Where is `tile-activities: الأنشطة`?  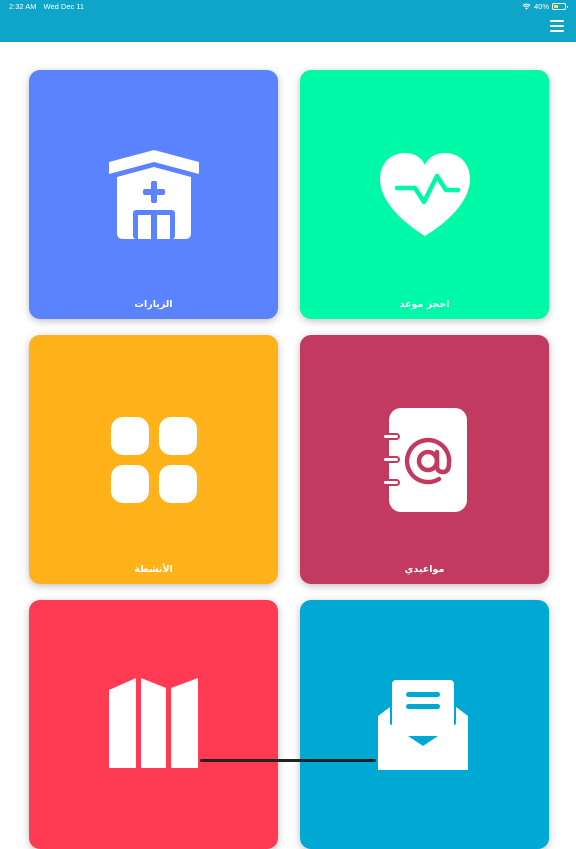 tile-activities: الأنشطة is located at coordinates (153, 459).